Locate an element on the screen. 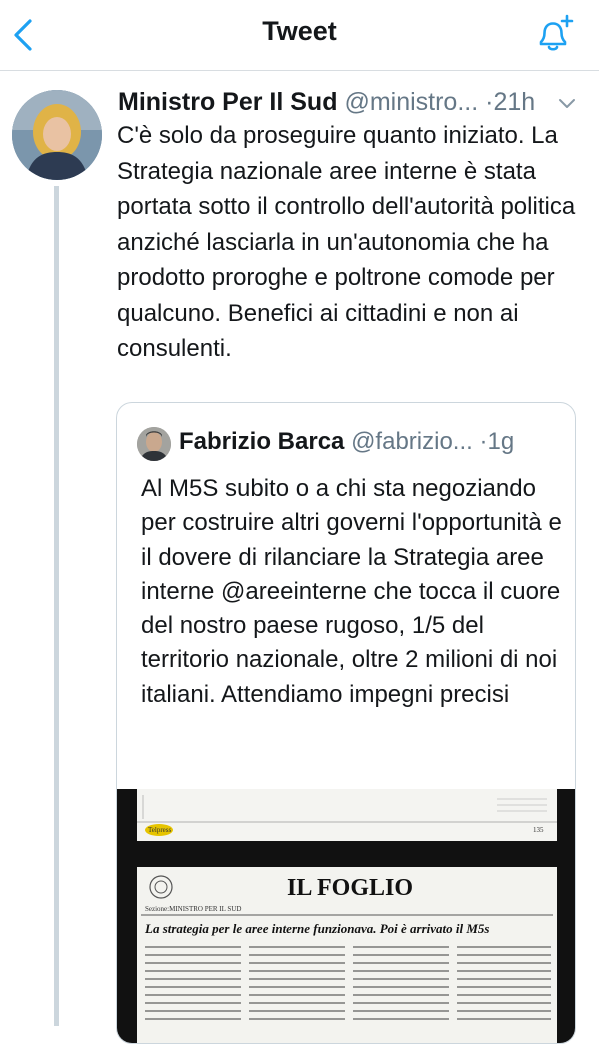  newspaper-name: IL FOGLIO is located at coordinates (350, 888).